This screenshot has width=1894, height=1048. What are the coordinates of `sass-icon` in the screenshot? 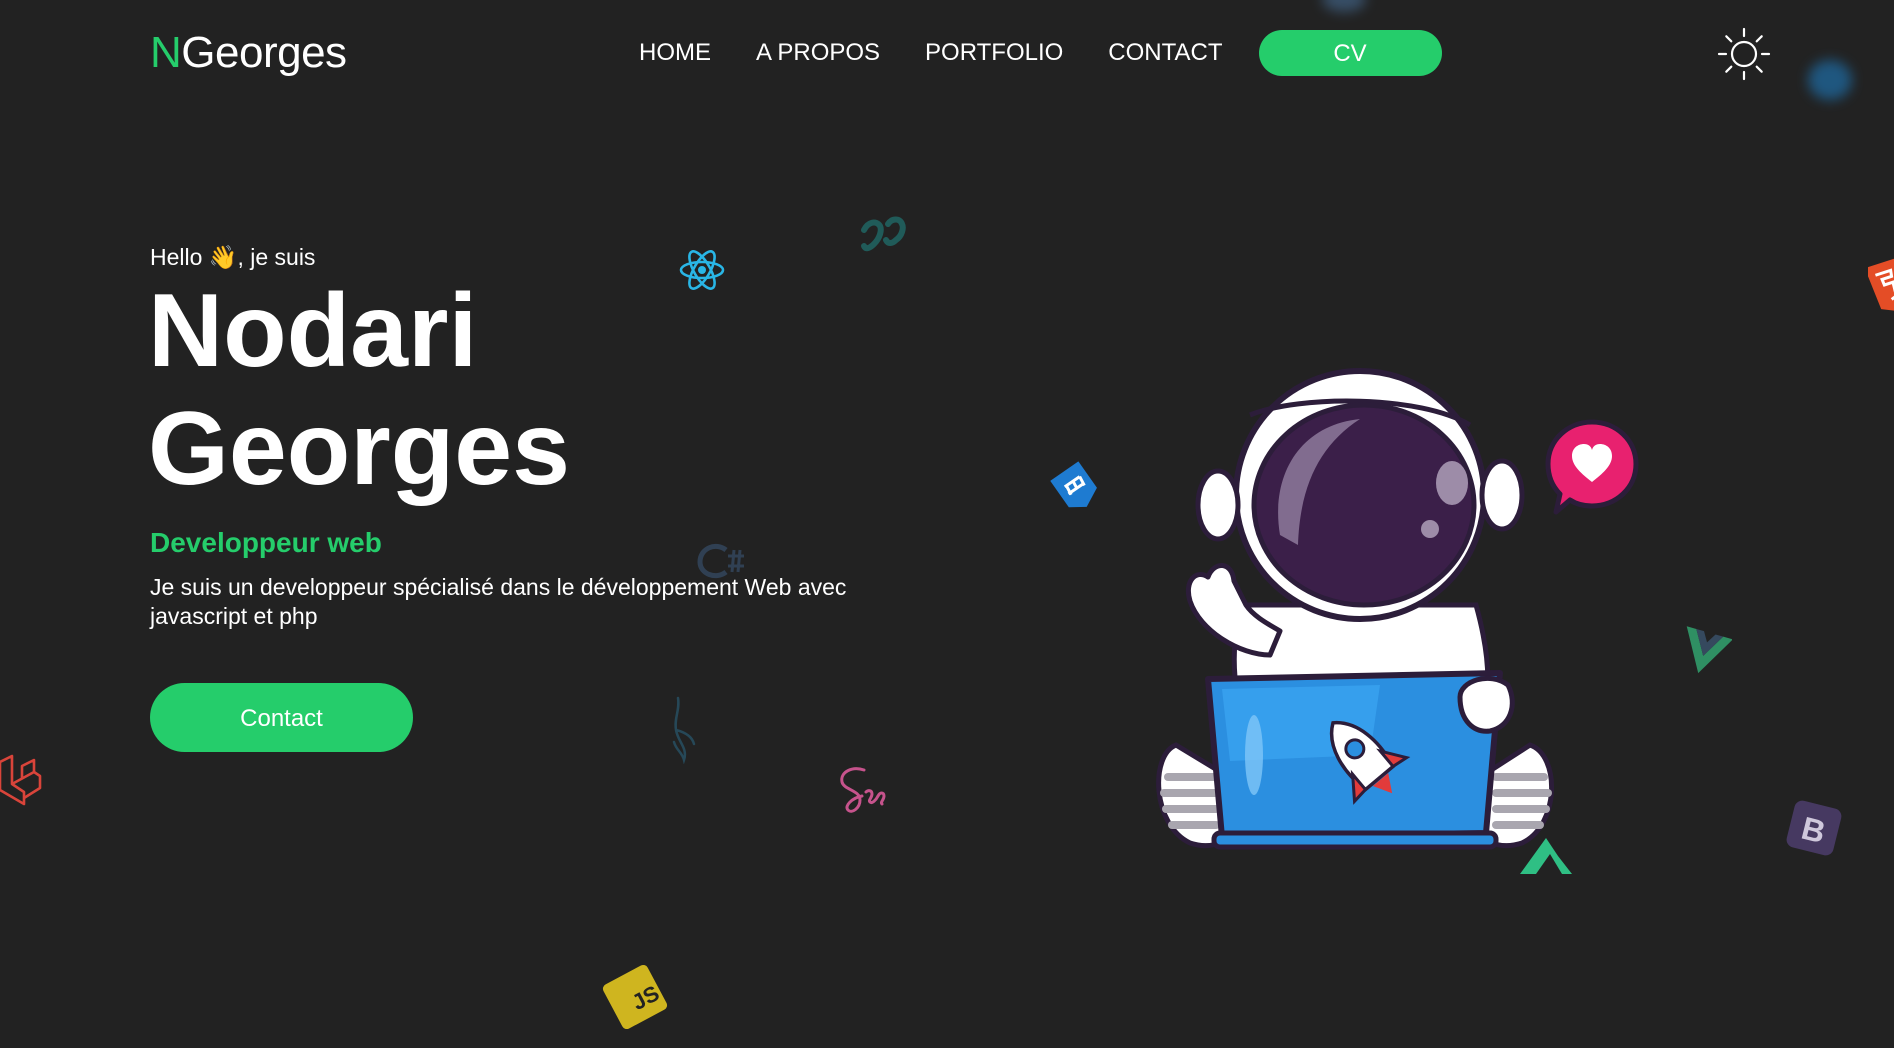 It's located at (863, 790).